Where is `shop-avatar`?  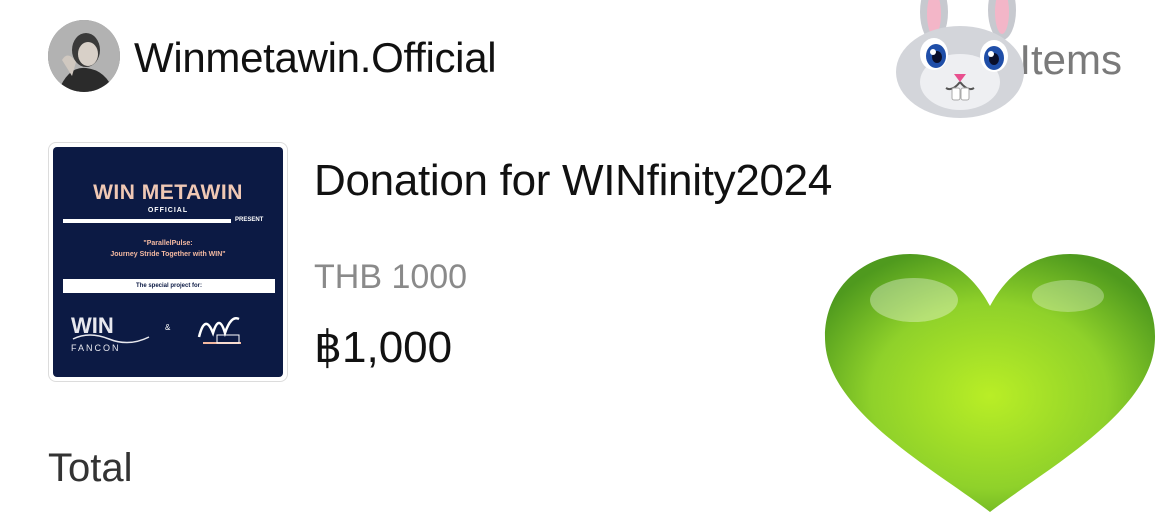
shop-avatar is located at coordinates (84, 56).